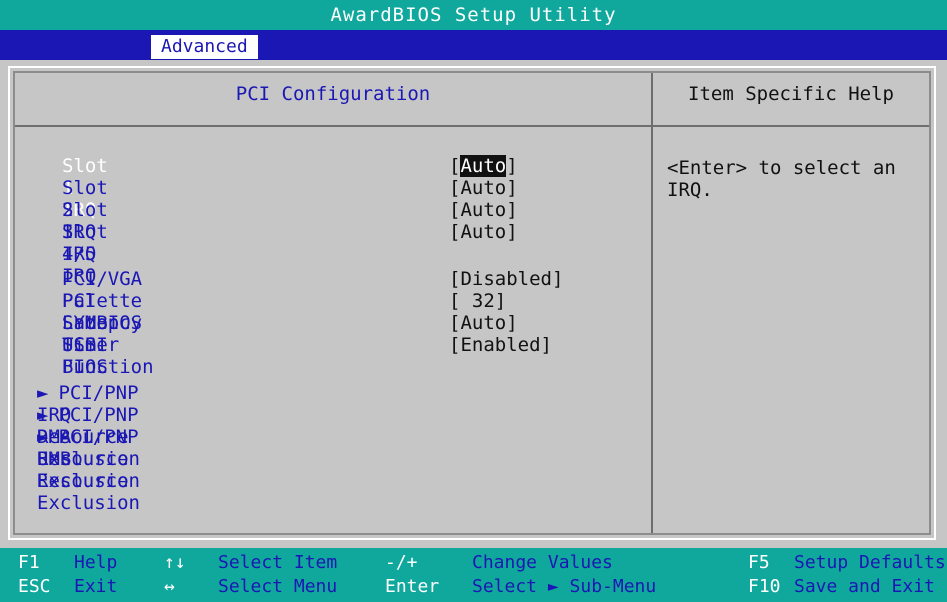 This screenshot has height=602, width=947. What do you see at coordinates (204, 47) in the screenshot?
I see `tab-advanced: Advanced` at bounding box center [204, 47].